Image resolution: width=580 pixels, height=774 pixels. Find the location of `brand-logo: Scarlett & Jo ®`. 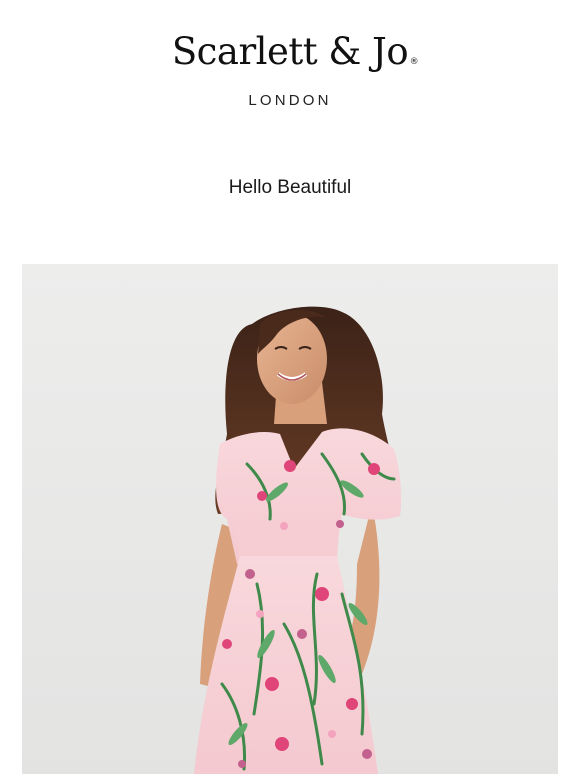

brand-logo: Scarlett & Jo ® is located at coordinates (295, 52).